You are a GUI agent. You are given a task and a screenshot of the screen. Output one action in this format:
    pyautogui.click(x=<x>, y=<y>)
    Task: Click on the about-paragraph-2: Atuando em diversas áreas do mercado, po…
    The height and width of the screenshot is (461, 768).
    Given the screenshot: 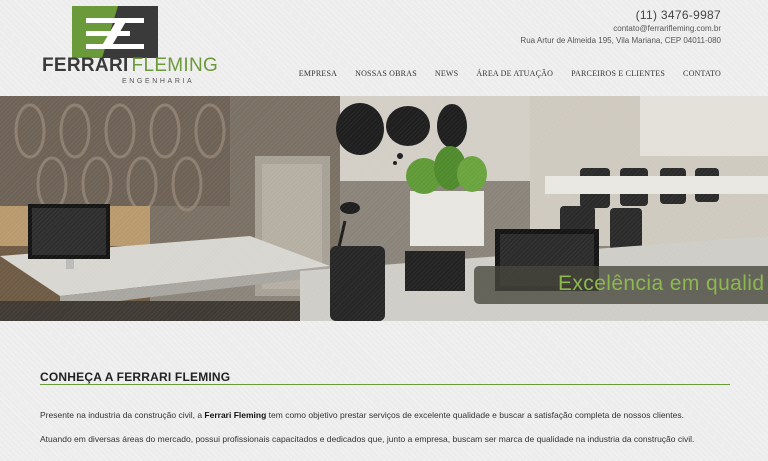 What is the action you would take?
    pyautogui.click(x=367, y=439)
    